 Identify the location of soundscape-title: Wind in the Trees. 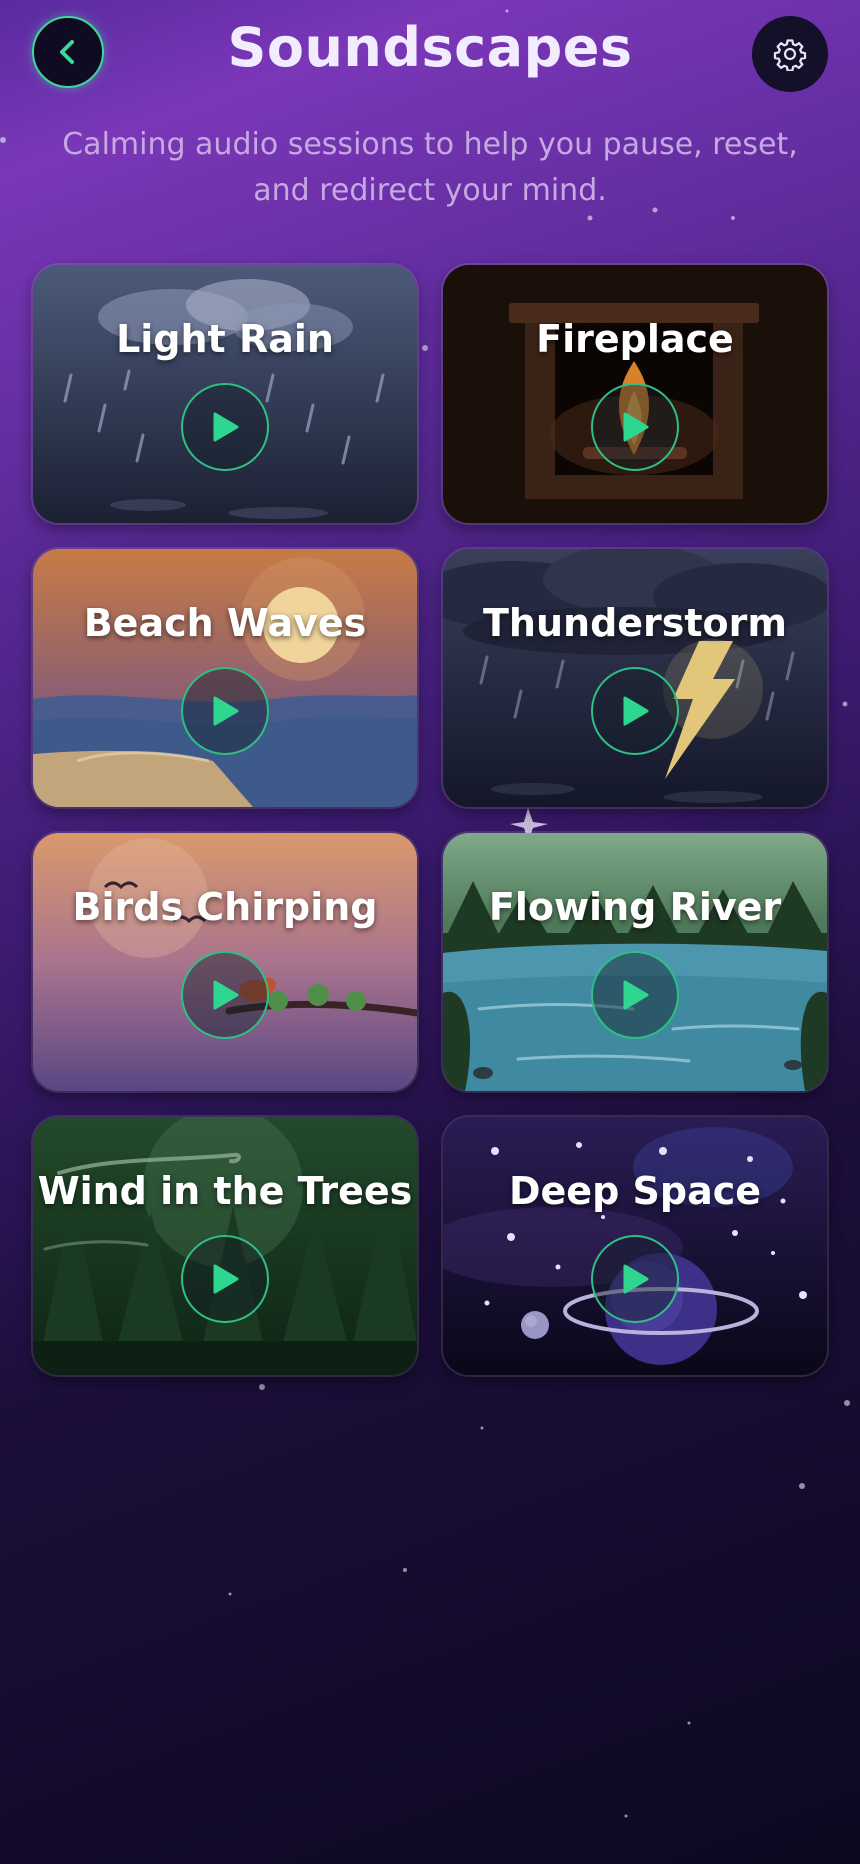
(225, 1191).